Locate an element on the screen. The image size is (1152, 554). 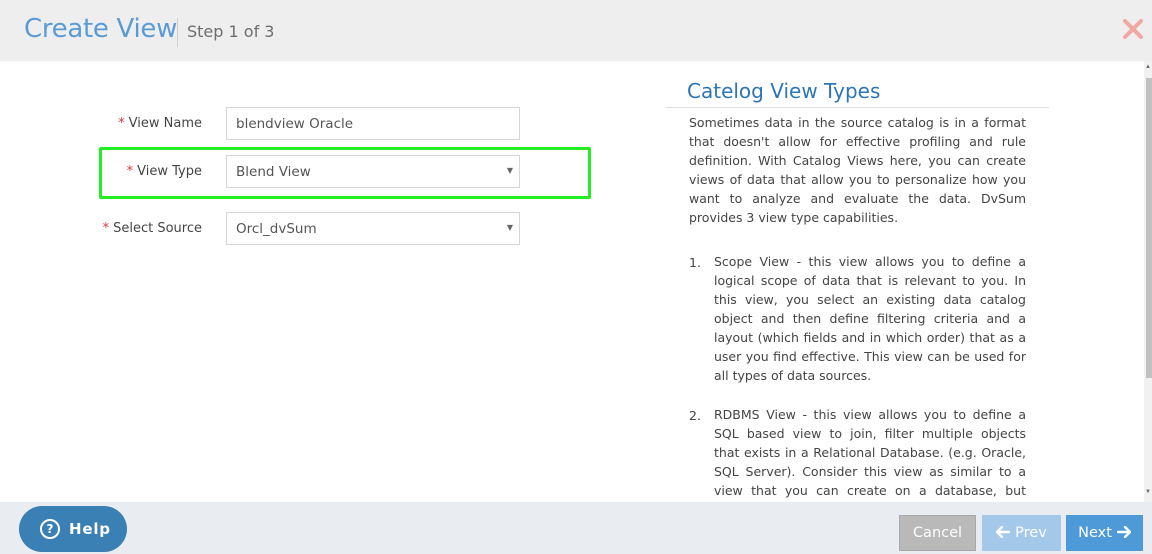
help-button: ? Help is located at coordinates (73, 529).